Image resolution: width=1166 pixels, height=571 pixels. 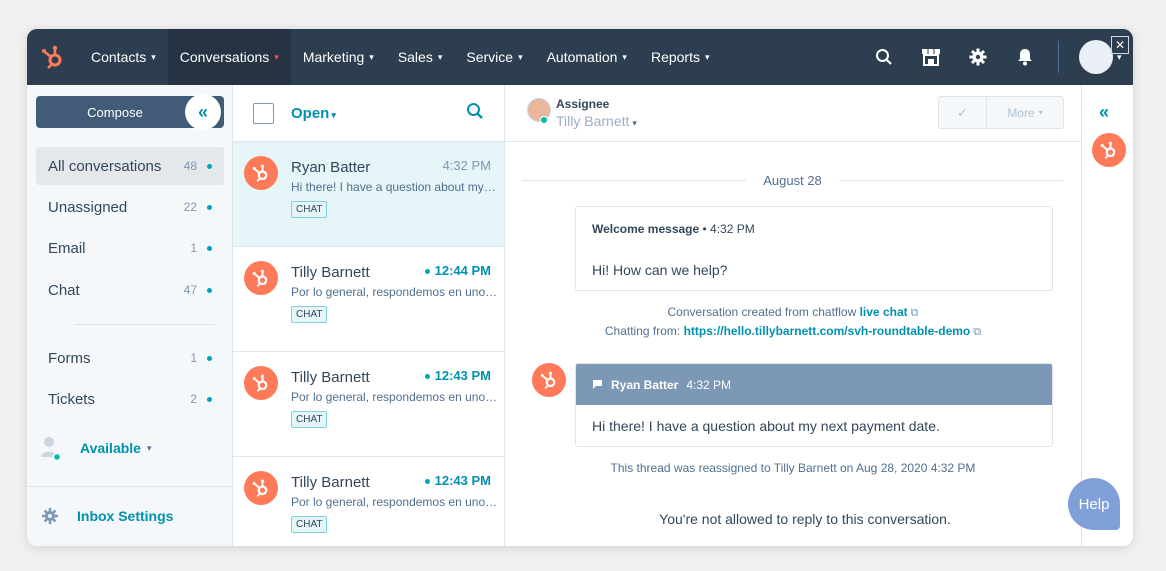 What do you see at coordinates (1025, 112) in the screenshot?
I see `more-actions-button: More ▾` at bounding box center [1025, 112].